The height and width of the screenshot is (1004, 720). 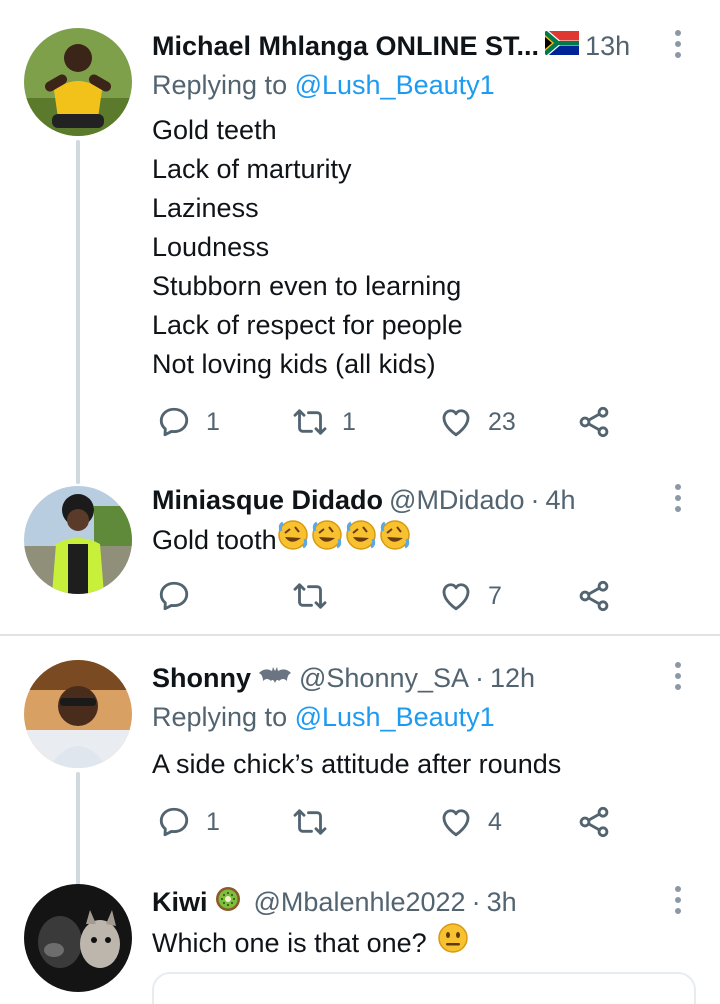 What do you see at coordinates (201, 678) in the screenshot?
I see `display-name: Shonny` at bounding box center [201, 678].